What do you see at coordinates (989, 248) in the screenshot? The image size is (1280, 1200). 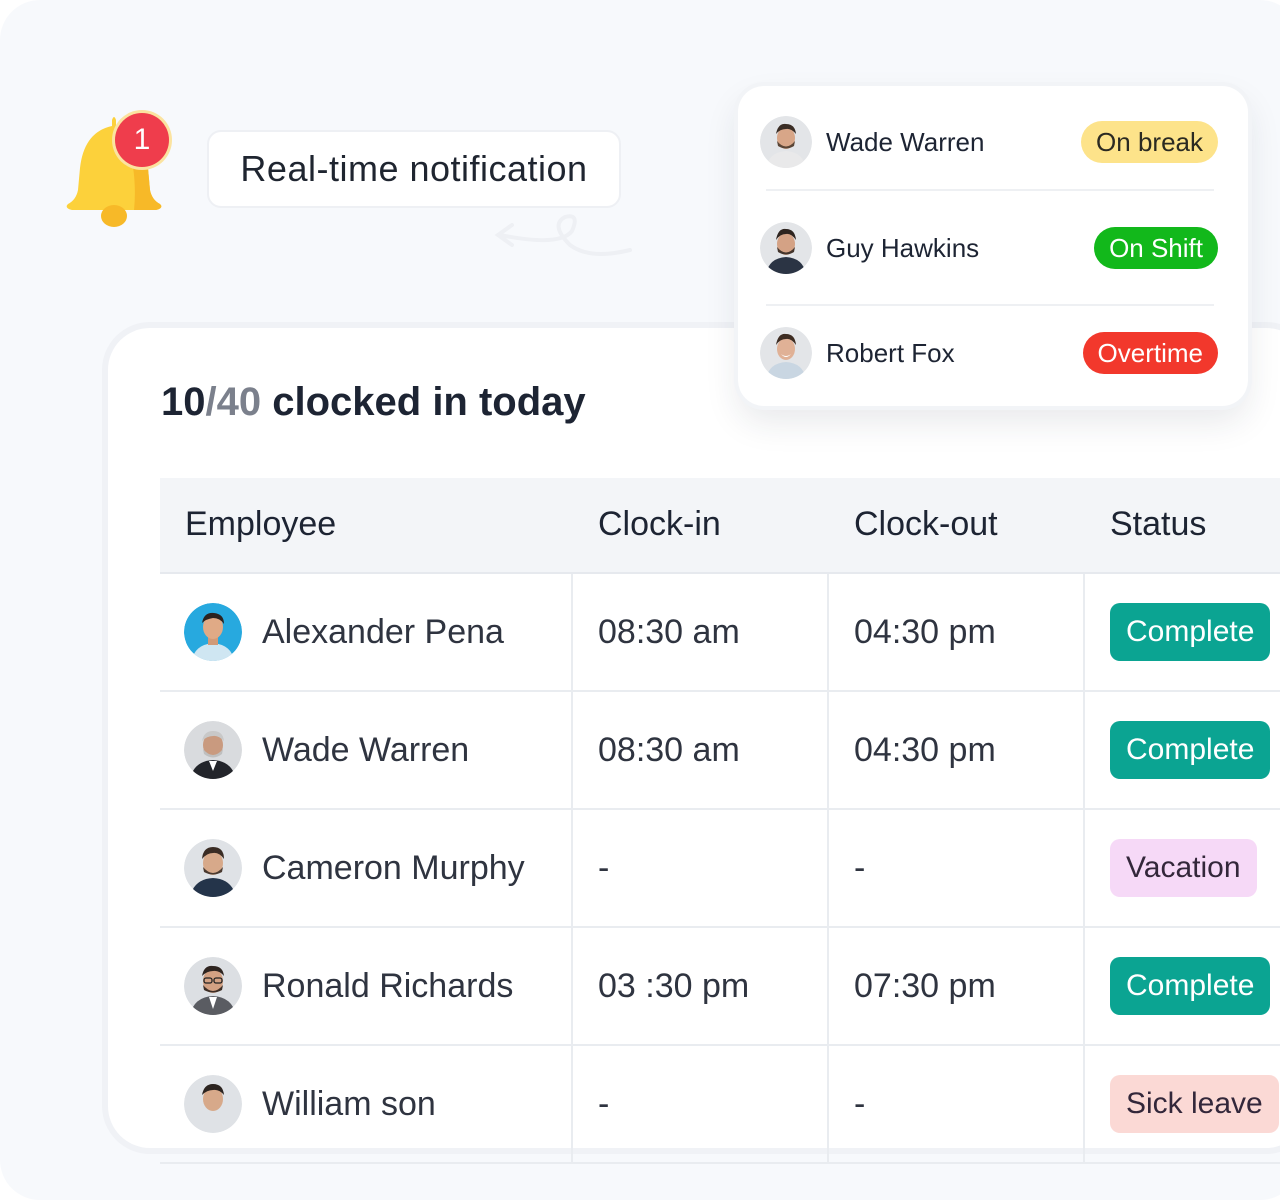 I see `status-popup-item: Guy Hawkins On Shift` at bounding box center [989, 248].